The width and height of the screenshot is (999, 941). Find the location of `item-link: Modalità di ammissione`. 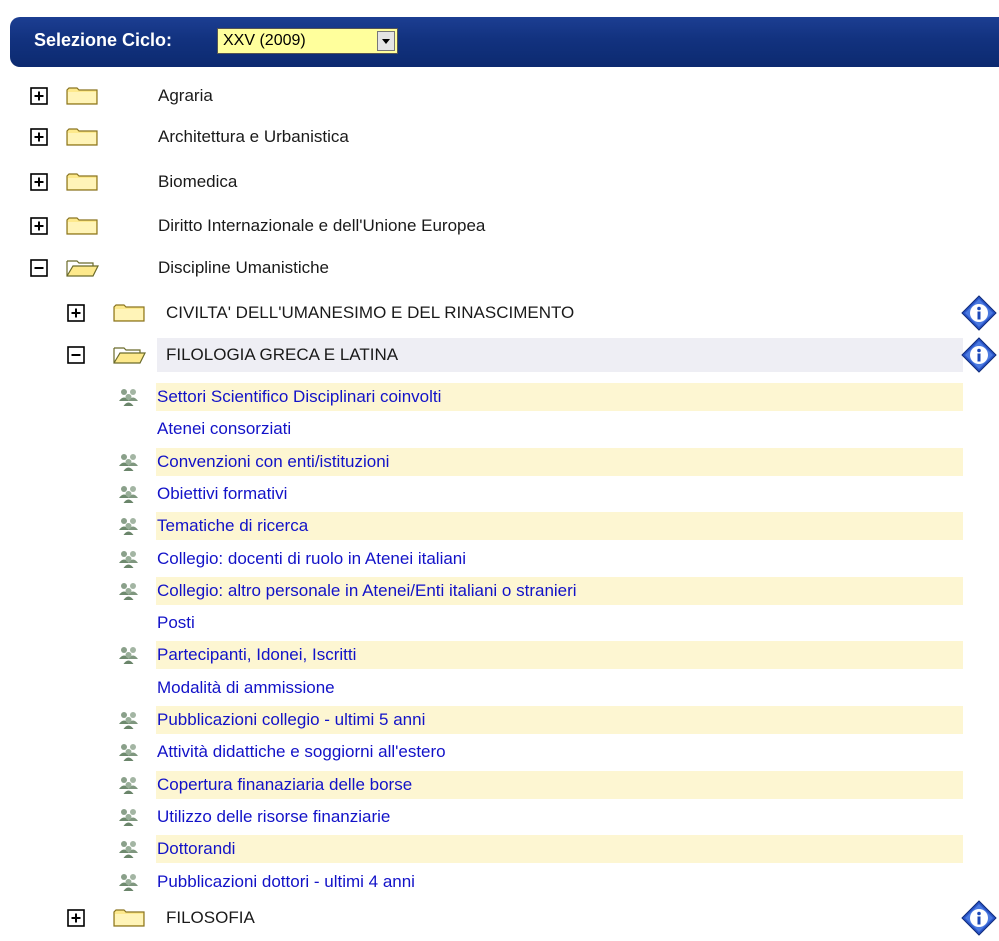

item-link: Modalità di ammissione is located at coordinates (246, 688).